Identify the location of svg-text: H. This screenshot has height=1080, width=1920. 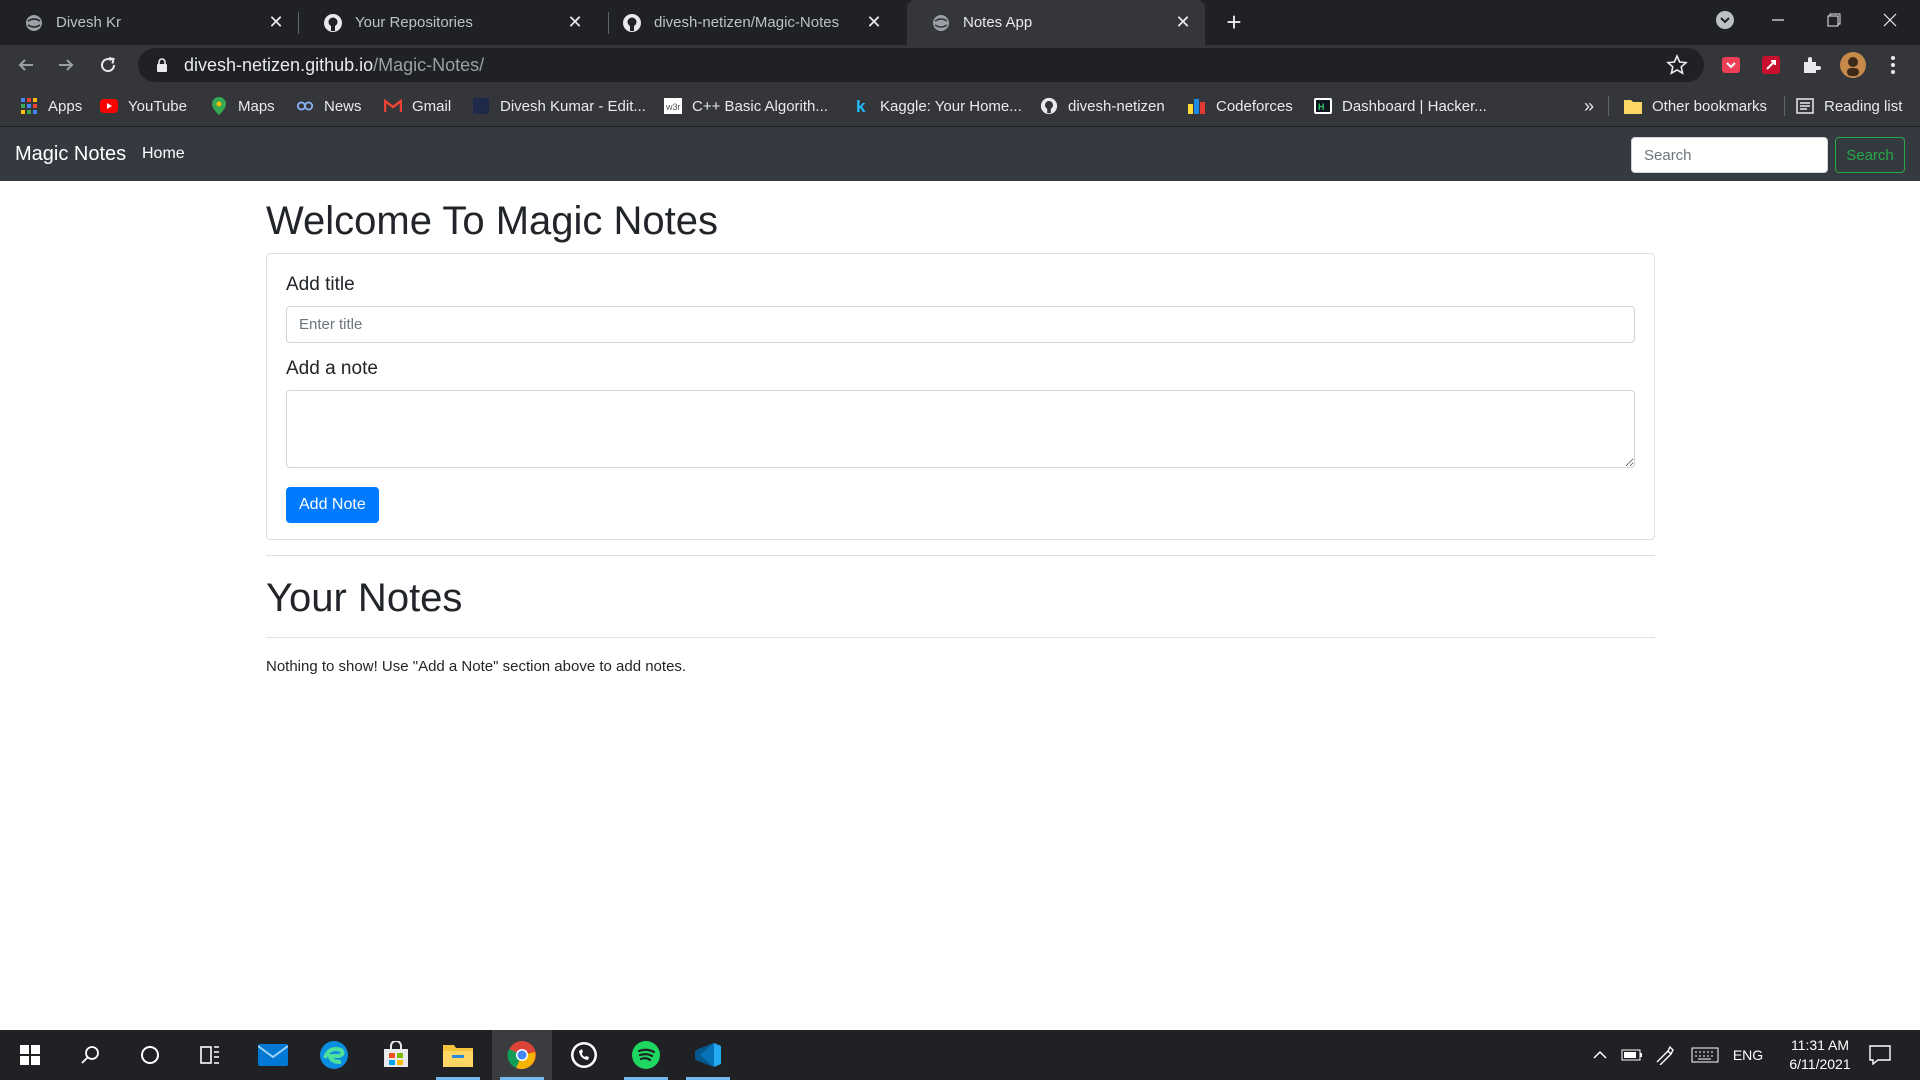
(1321, 107).